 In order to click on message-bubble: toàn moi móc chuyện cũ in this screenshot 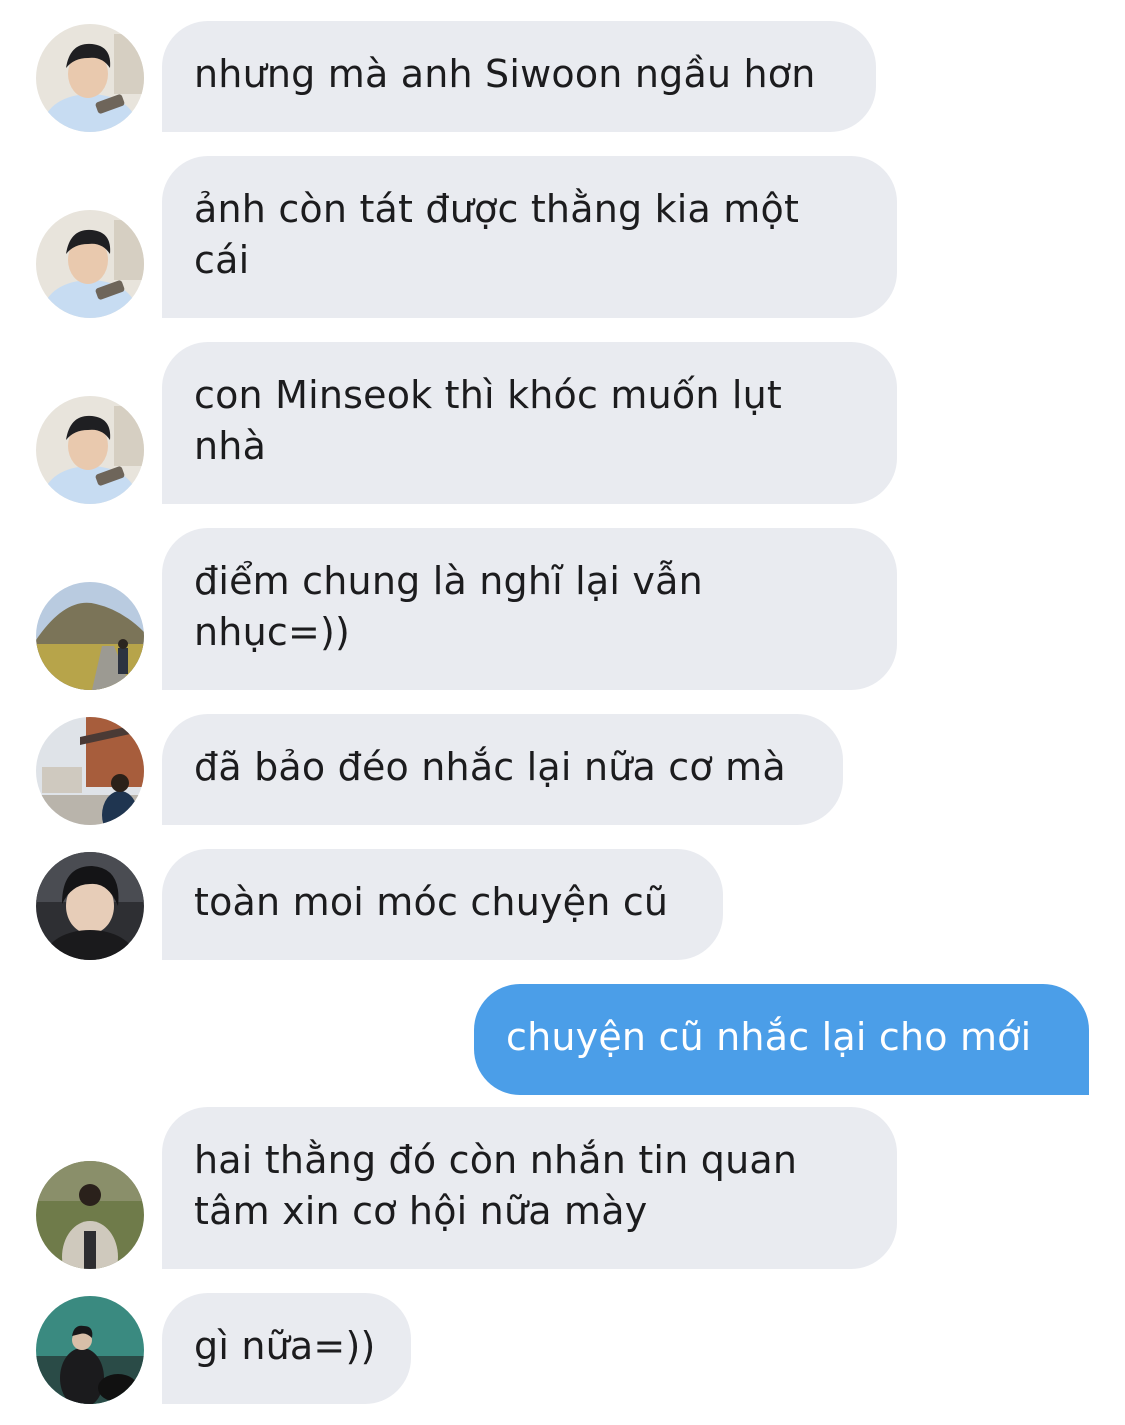, I will do `click(442, 904)`.